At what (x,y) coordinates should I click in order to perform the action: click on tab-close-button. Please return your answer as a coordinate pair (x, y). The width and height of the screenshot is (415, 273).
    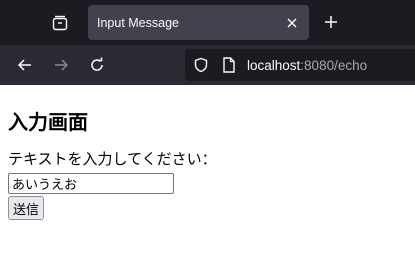
    Looking at the image, I should click on (292, 23).